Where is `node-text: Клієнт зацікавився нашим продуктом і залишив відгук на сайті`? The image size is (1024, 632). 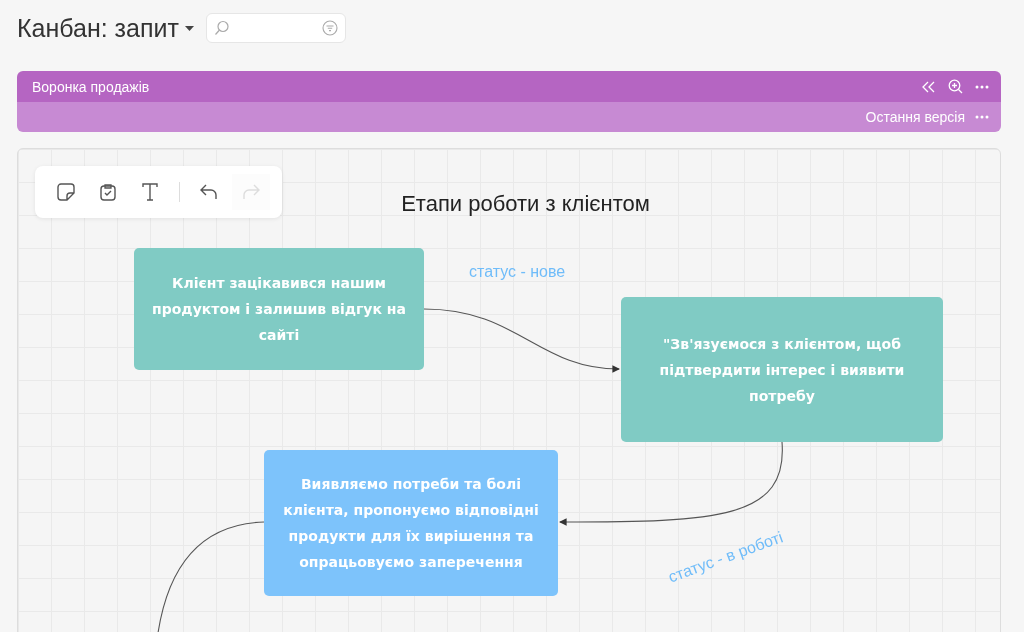
node-text: Клієнт зацікавився нашим продуктом і залишив відгук на сайті is located at coordinates (279, 309).